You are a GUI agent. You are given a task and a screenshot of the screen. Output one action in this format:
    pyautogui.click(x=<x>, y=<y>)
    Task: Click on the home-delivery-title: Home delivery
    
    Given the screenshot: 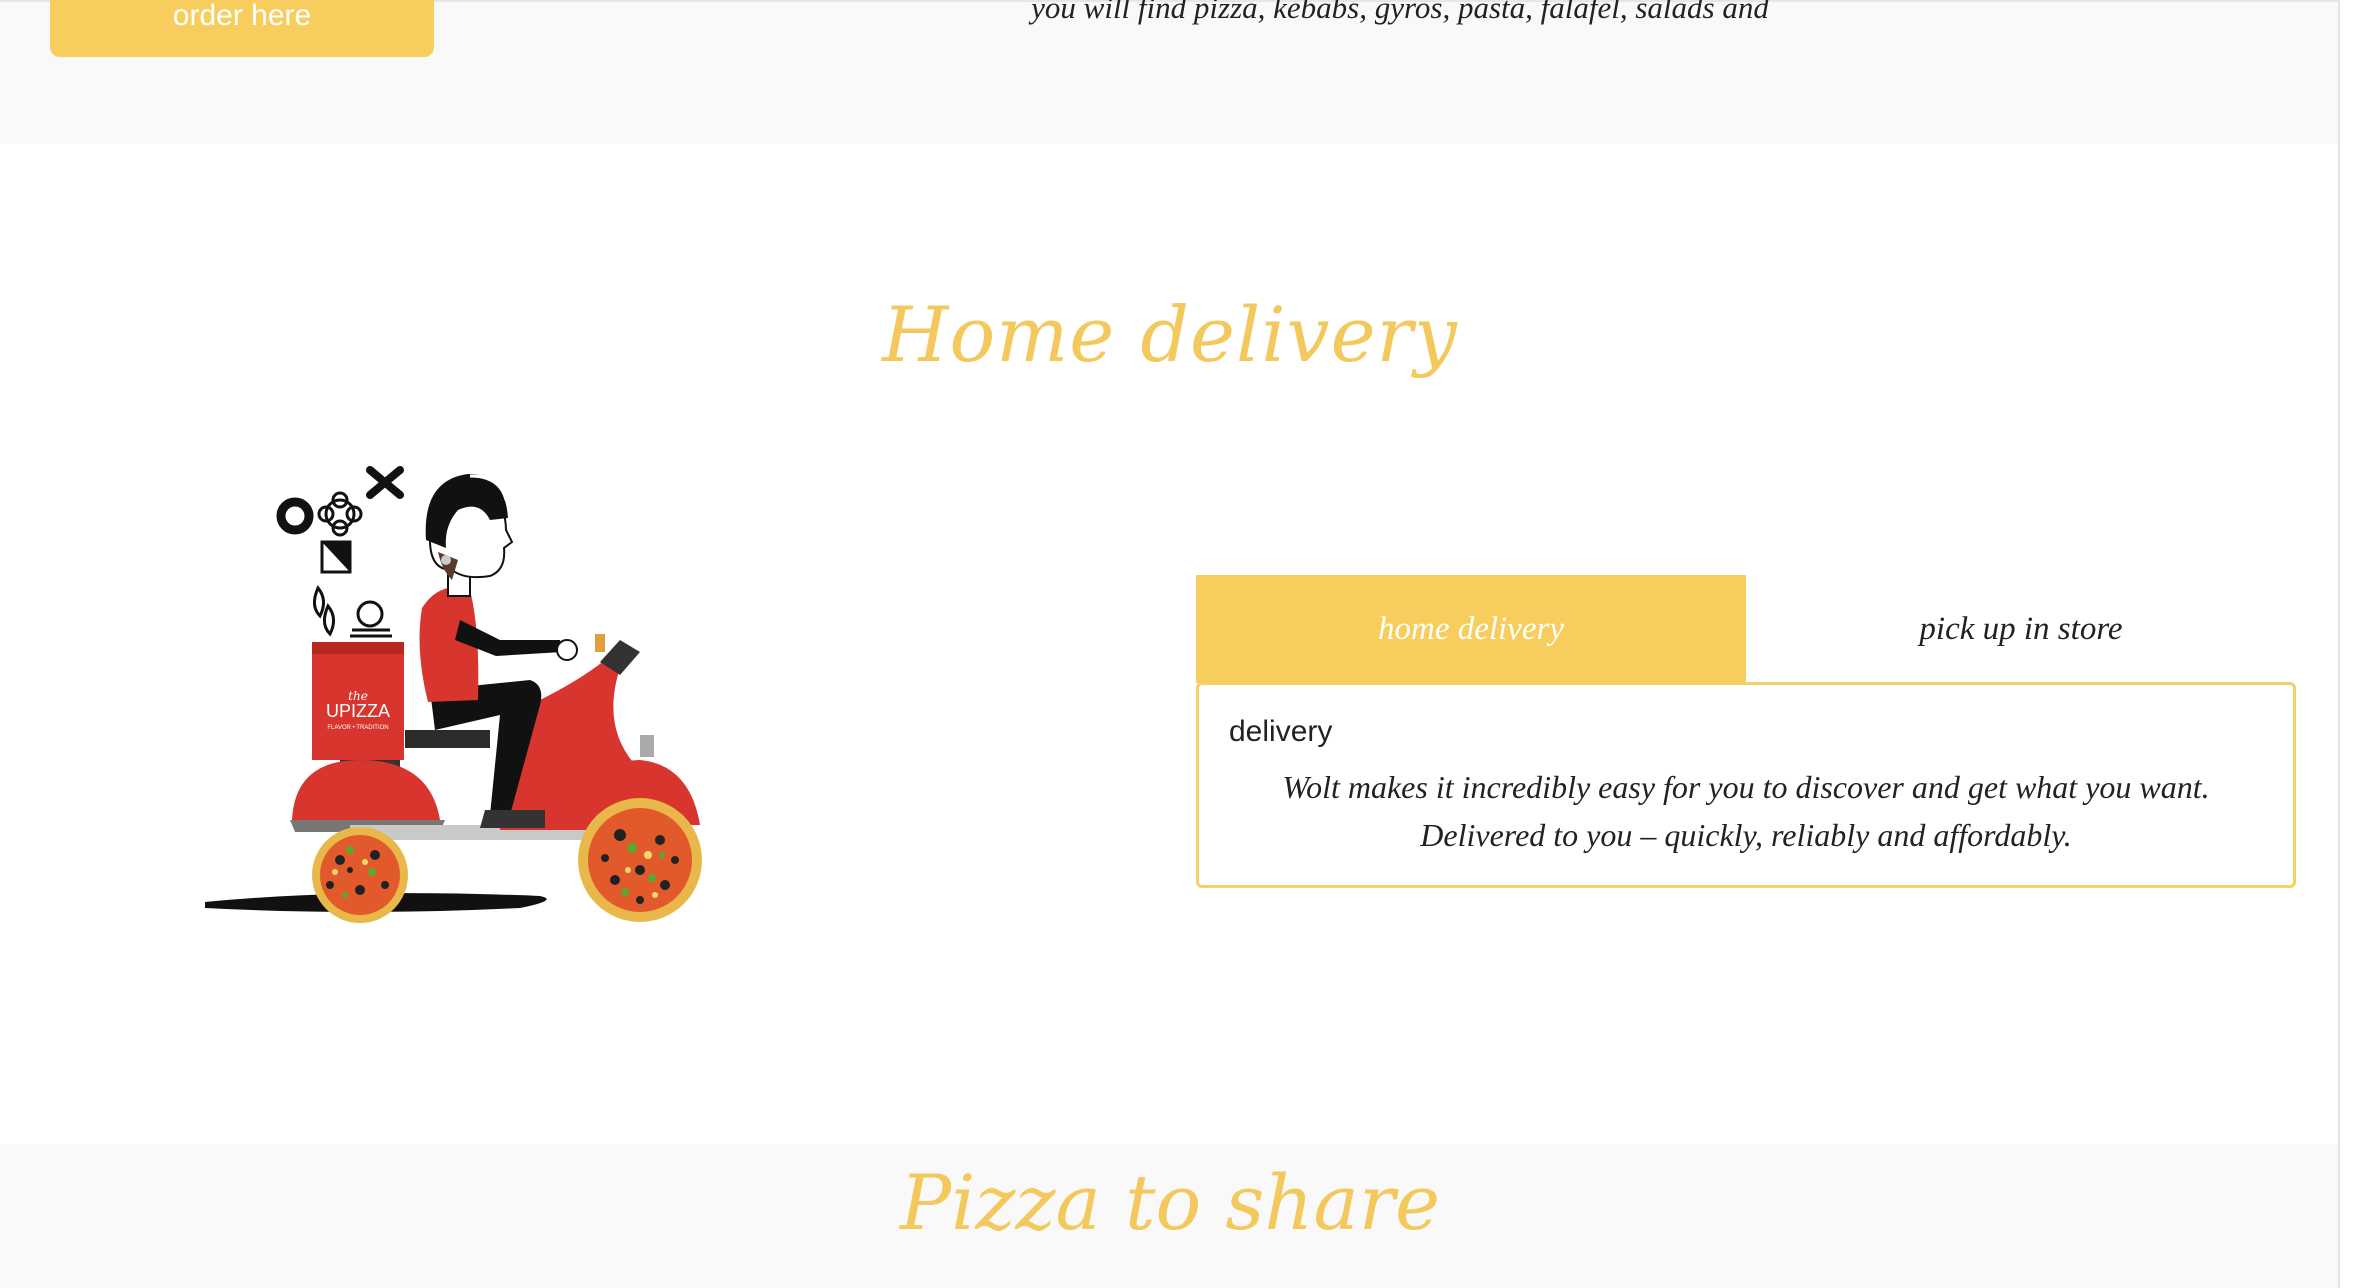 What is the action you would take?
    pyautogui.click(x=1170, y=334)
    